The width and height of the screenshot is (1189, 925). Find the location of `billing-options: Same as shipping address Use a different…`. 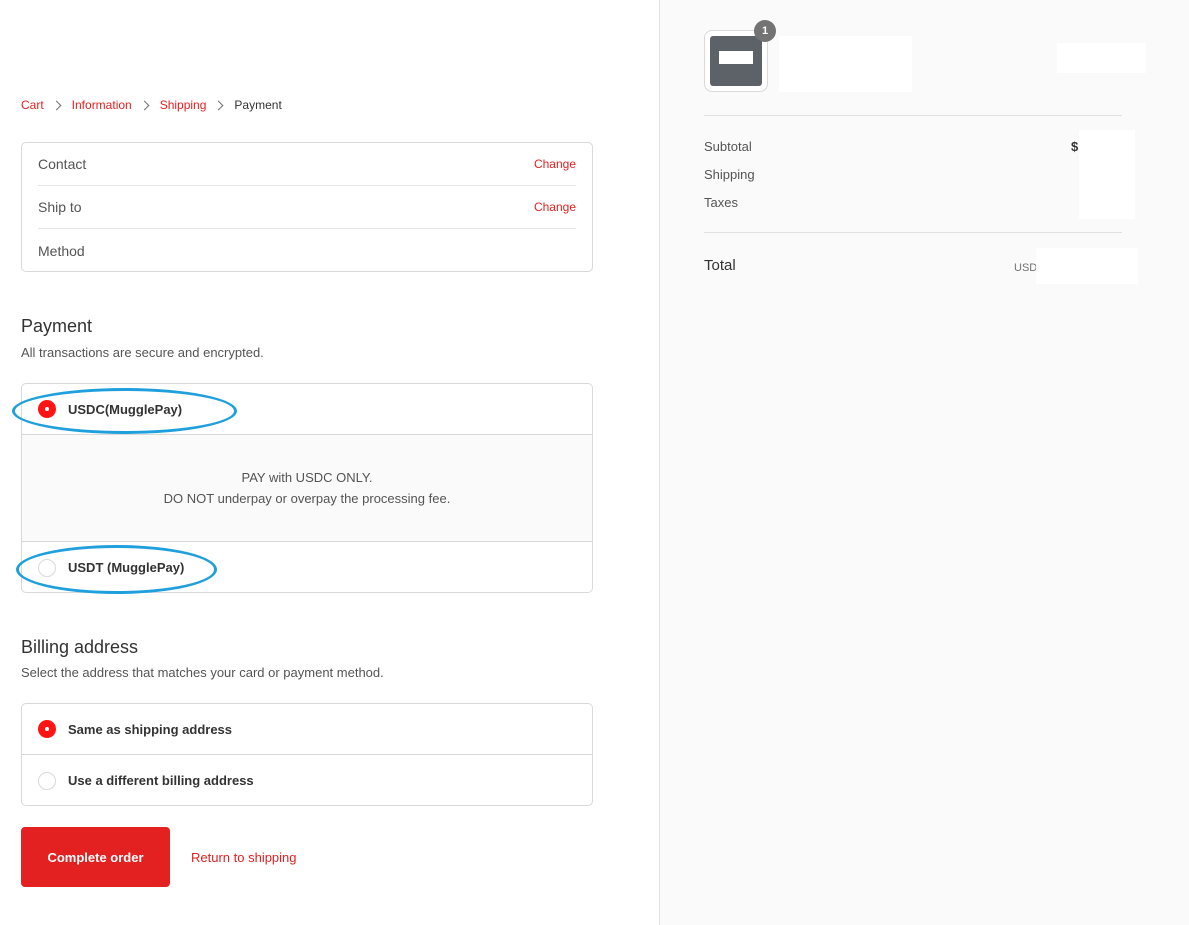

billing-options: Same as shipping address Use a different… is located at coordinates (307, 754).